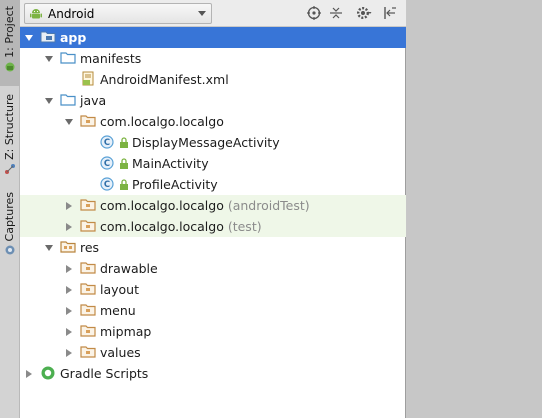 This screenshot has height=418, width=542. Describe the element at coordinates (36, 13) in the screenshot. I see `android-icon` at that location.